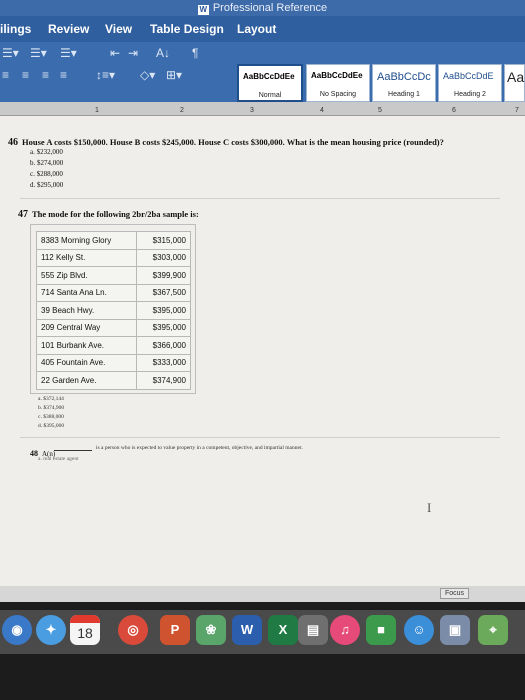  Describe the element at coordinates (51, 408) in the screenshot. I see `option-b: b. $374,900` at that location.